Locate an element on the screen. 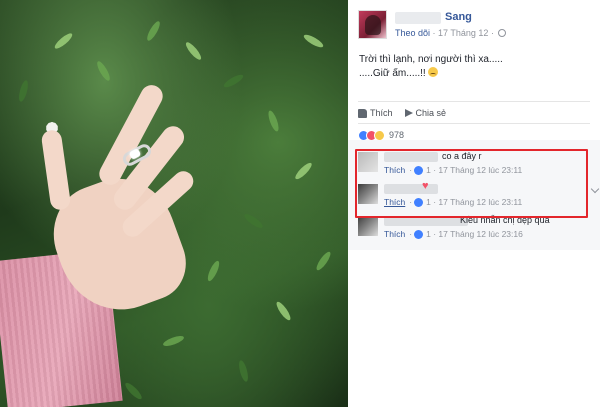 The image size is (600, 407). comment-meta: Thích · 1 · 17 Tháng 12 lúc 23:16 is located at coordinates (453, 234).